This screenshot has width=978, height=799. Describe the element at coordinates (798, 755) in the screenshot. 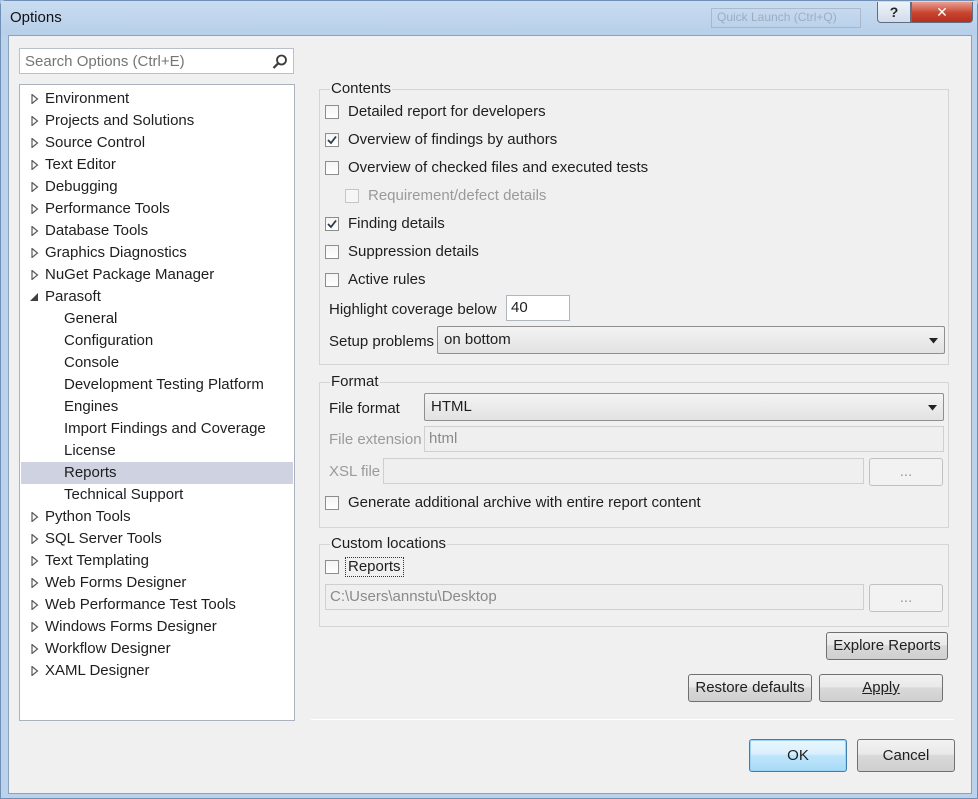

I see `ok-button: OK` at that location.